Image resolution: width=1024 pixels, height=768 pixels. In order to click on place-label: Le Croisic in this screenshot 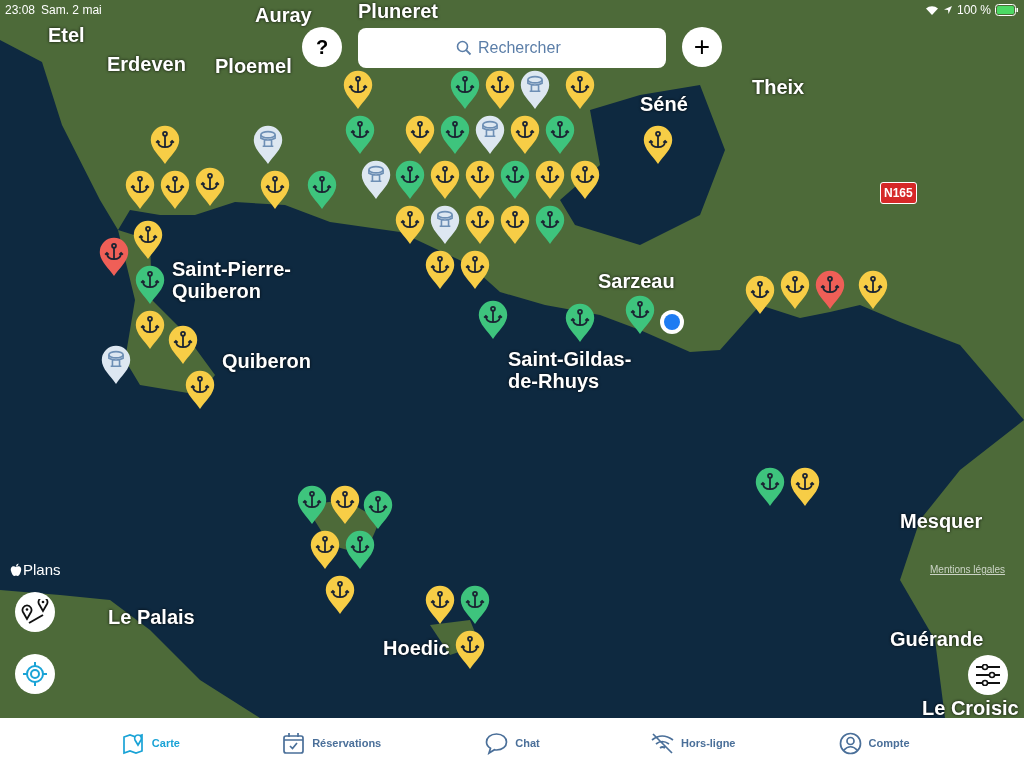, I will do `click(970, 707)`.